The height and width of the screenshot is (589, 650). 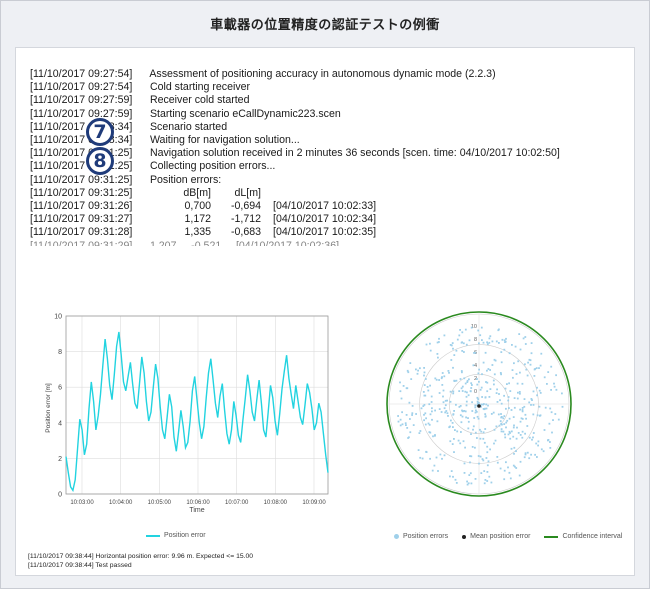 What do you see at coordinates (81, 219) in the screenshot?
I see `log-timestamp: [11/10/2017 09:31:27]` at bounding box center [81, 219].